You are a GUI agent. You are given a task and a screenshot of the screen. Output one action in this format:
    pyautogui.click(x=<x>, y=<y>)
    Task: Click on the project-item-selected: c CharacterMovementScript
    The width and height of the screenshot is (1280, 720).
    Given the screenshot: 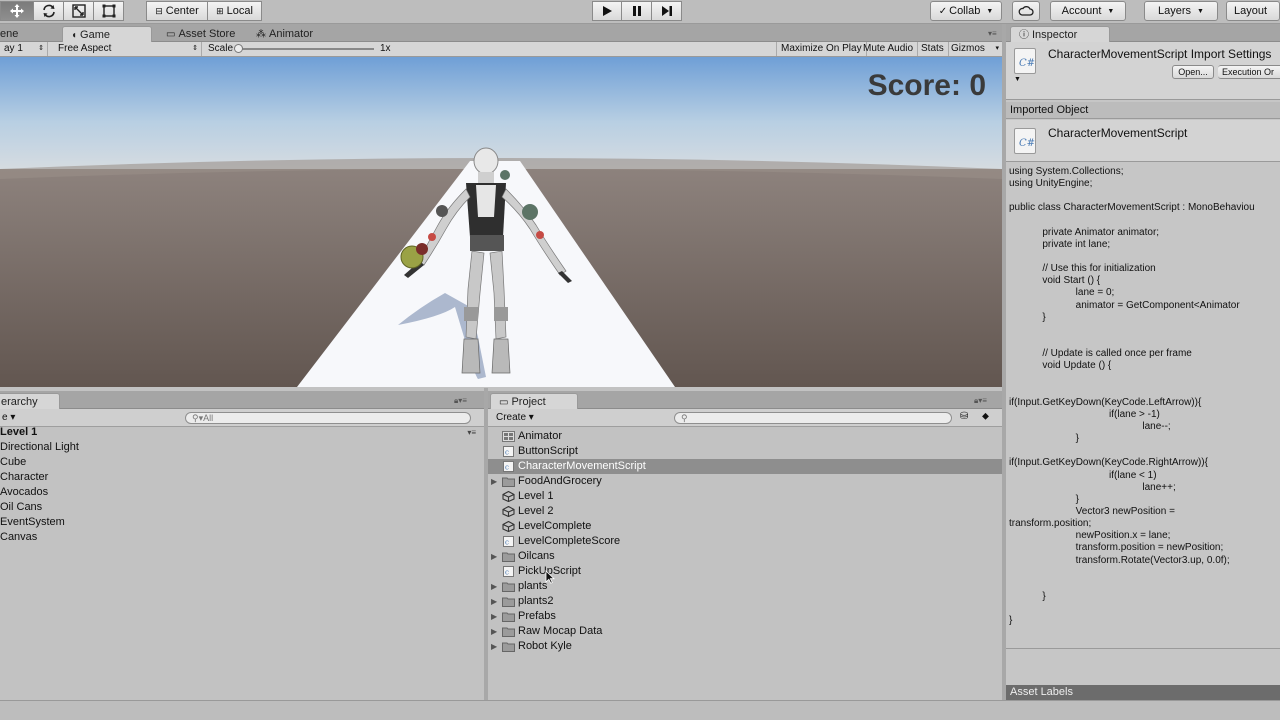 What is the action you would take?
    pyautogui.click(x=745, y=466)
    